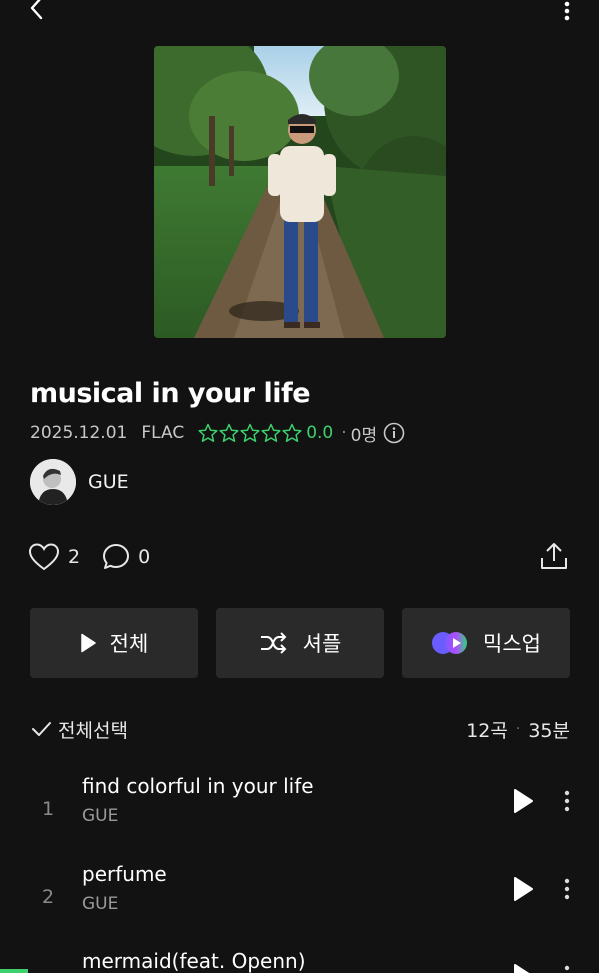 The height and width of the screenshot is (973, 599). What do you see at coordinates (273, 643) in the screenshot?
I see `shuffle-icon` at bounding box center [273, 643].